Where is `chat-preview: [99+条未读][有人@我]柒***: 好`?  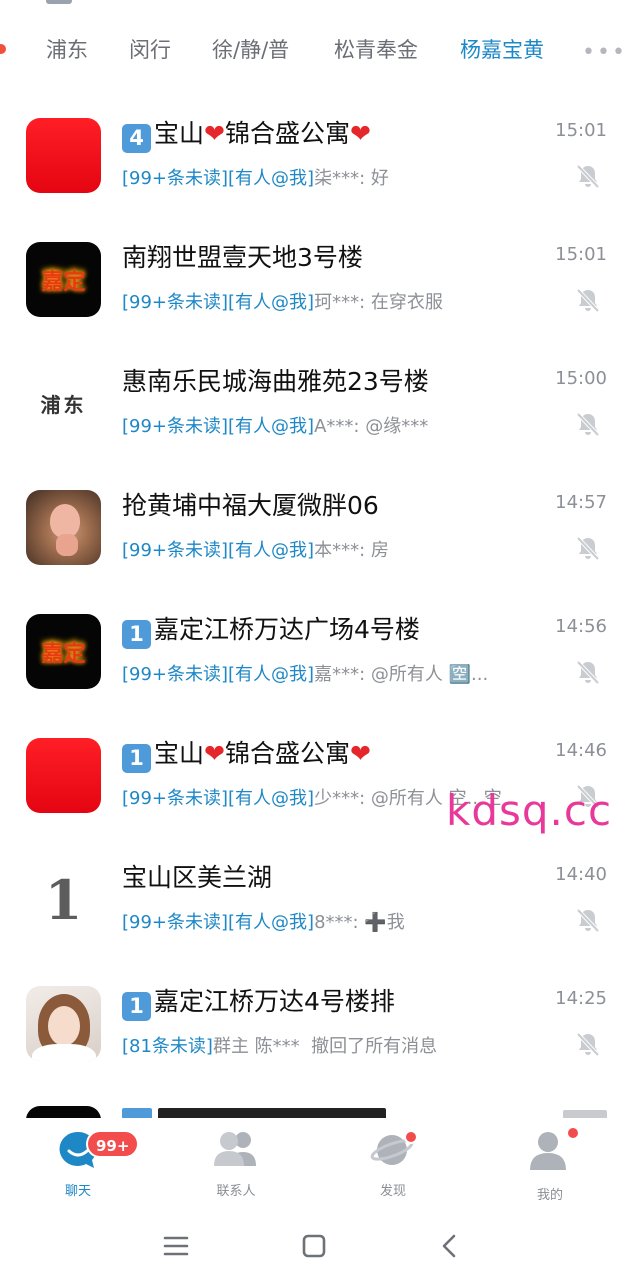
chat-preview: [99+条未读][有人@我]柒***: 好 is located at coordinates (255, 178).